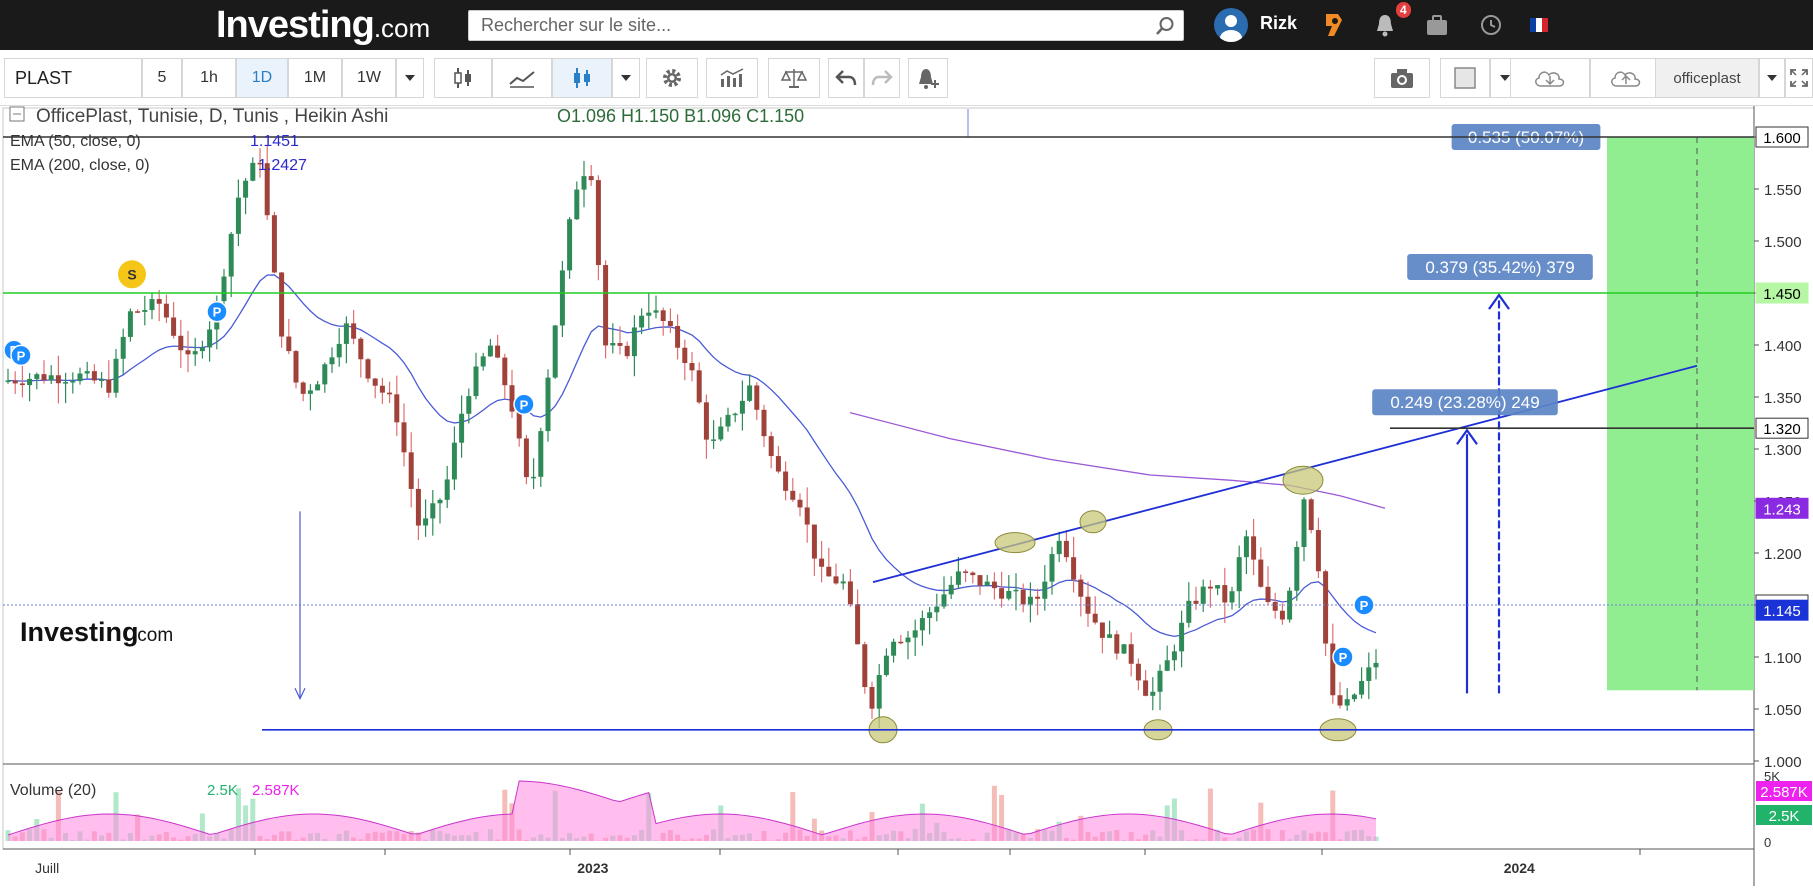 This screenshot has height=891, width=1813. Describe the element at coordinates (1465, 78) in the screenshot. I see `layout-button` at that location.